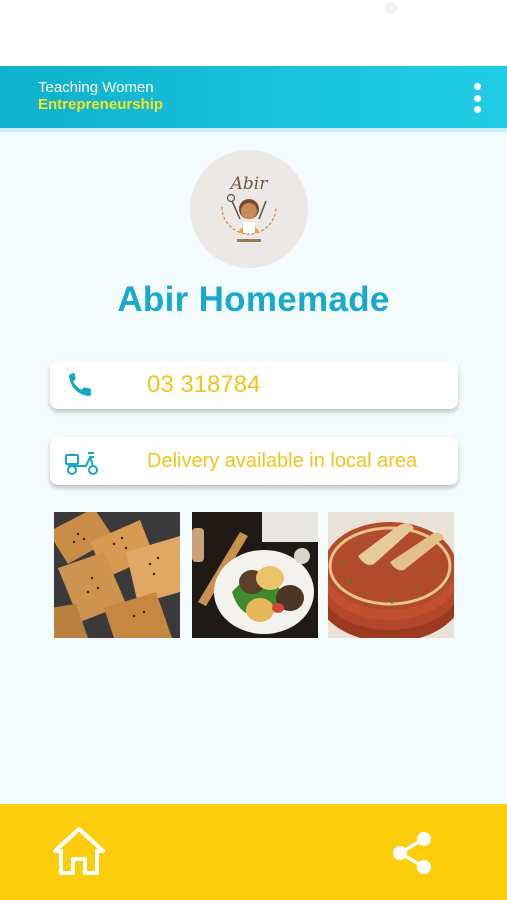  I want to click on scooter-icon, so click(81, 463).